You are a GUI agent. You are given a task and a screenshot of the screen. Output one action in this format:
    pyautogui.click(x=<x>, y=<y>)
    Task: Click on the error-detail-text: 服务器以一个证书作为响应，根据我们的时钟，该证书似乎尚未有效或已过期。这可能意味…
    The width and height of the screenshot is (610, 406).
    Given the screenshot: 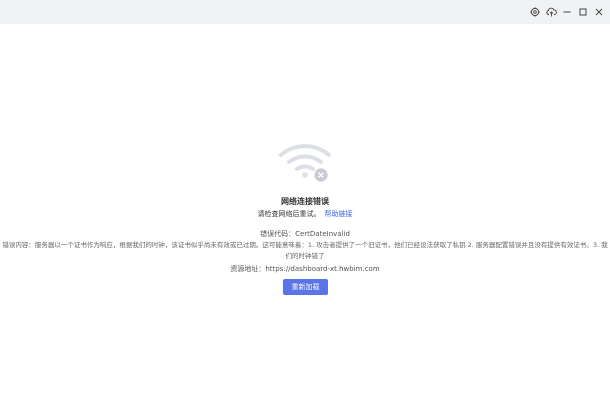 What is the action you would take?
    pyautogui.click(x=321, y=250)
    